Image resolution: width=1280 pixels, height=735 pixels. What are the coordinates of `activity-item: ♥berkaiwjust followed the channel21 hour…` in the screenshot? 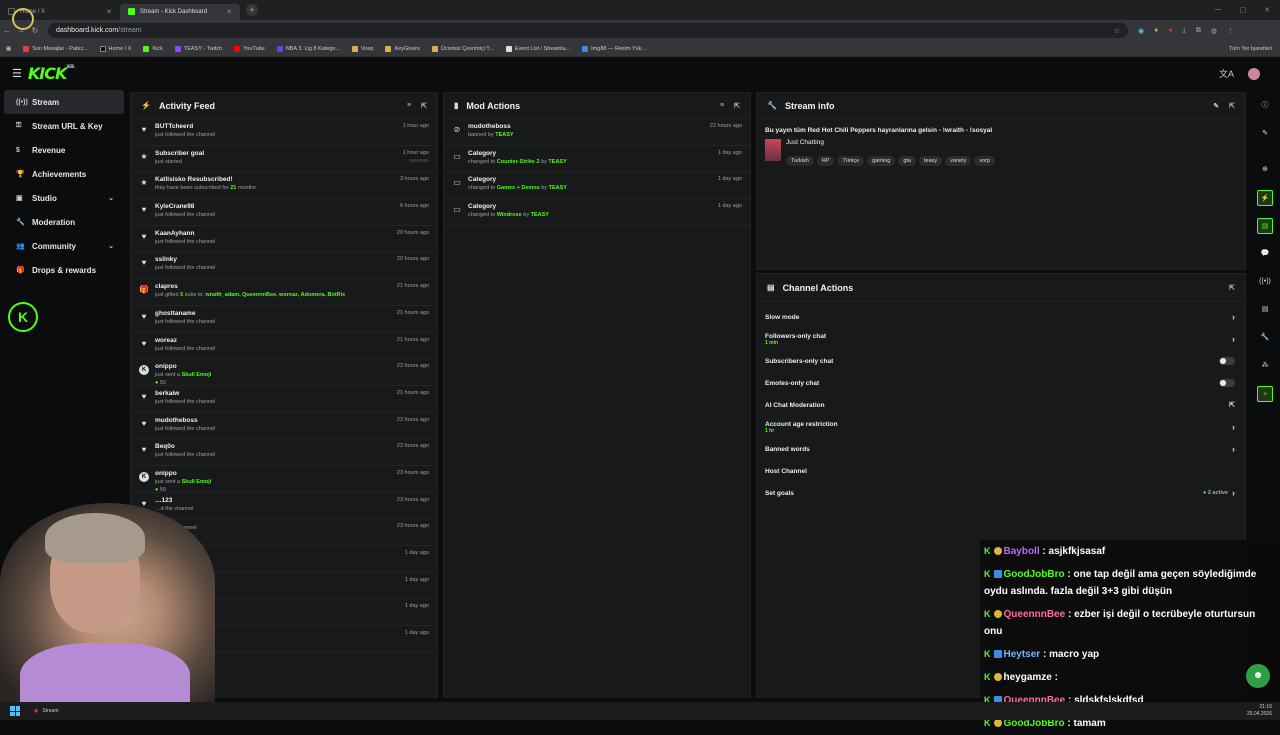 It's located at (284, 399).